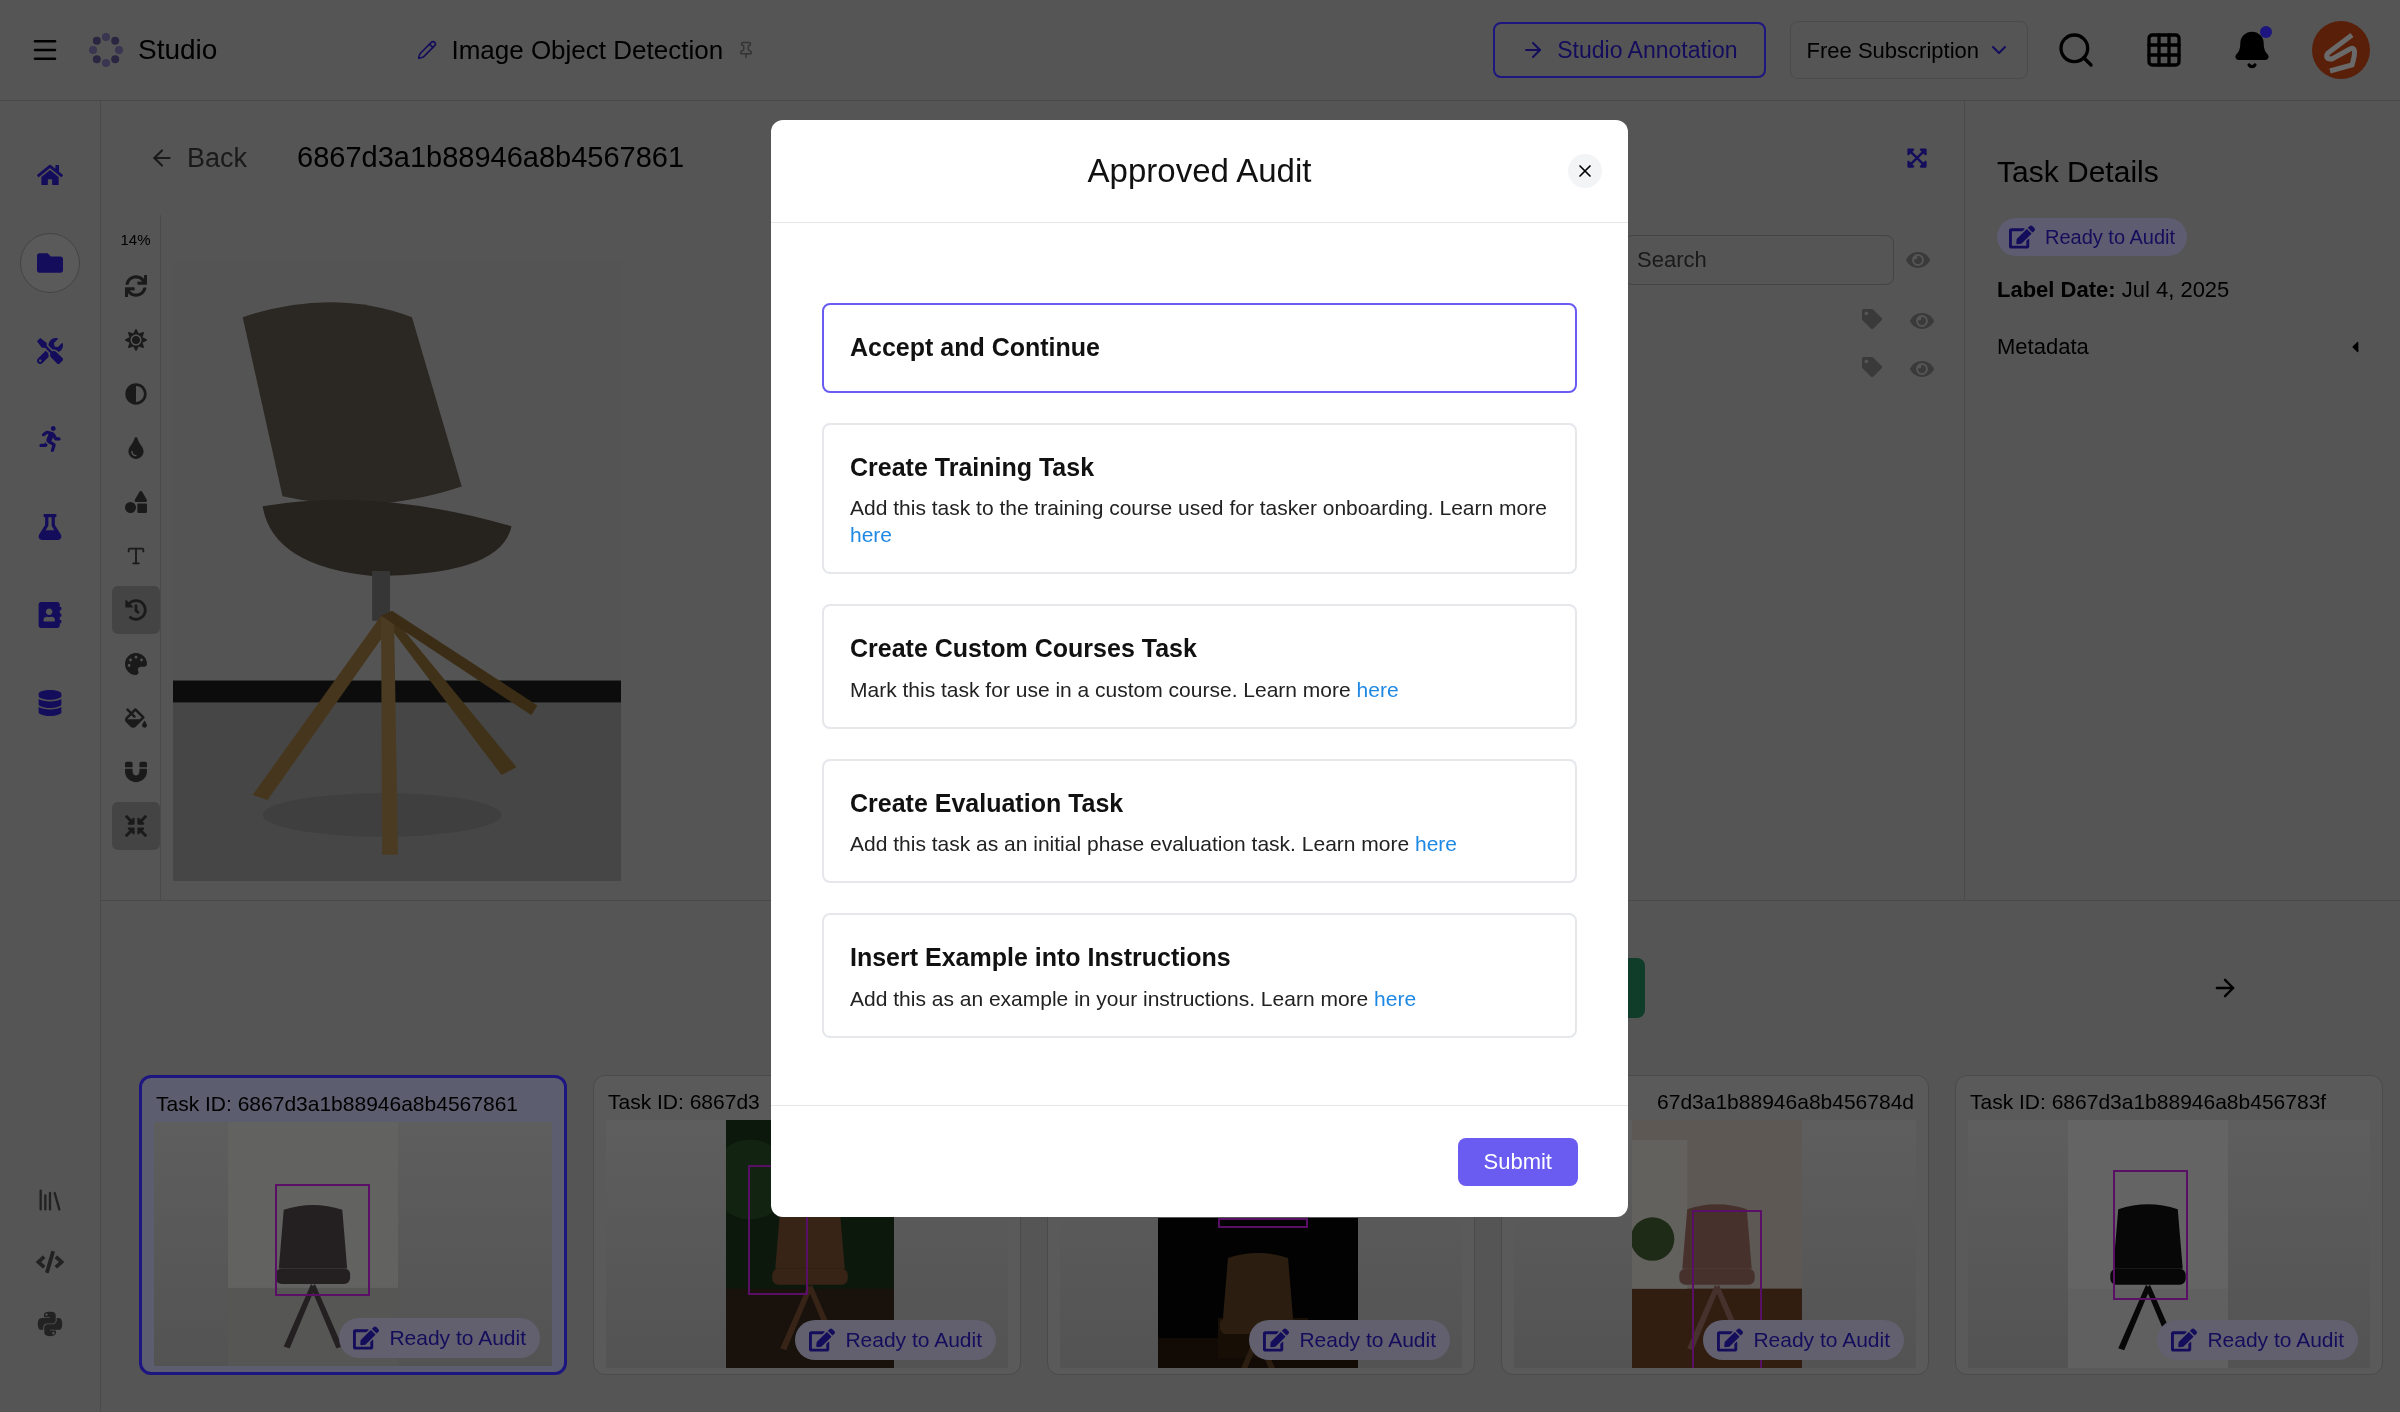 The image size is (2400, 1412). Describe the element at coordinates (1199, 820) in the screenshot. I see `option-card: Create Evaluation Task Add this task as an initial phase evaluation task. Learn more here` at that location.